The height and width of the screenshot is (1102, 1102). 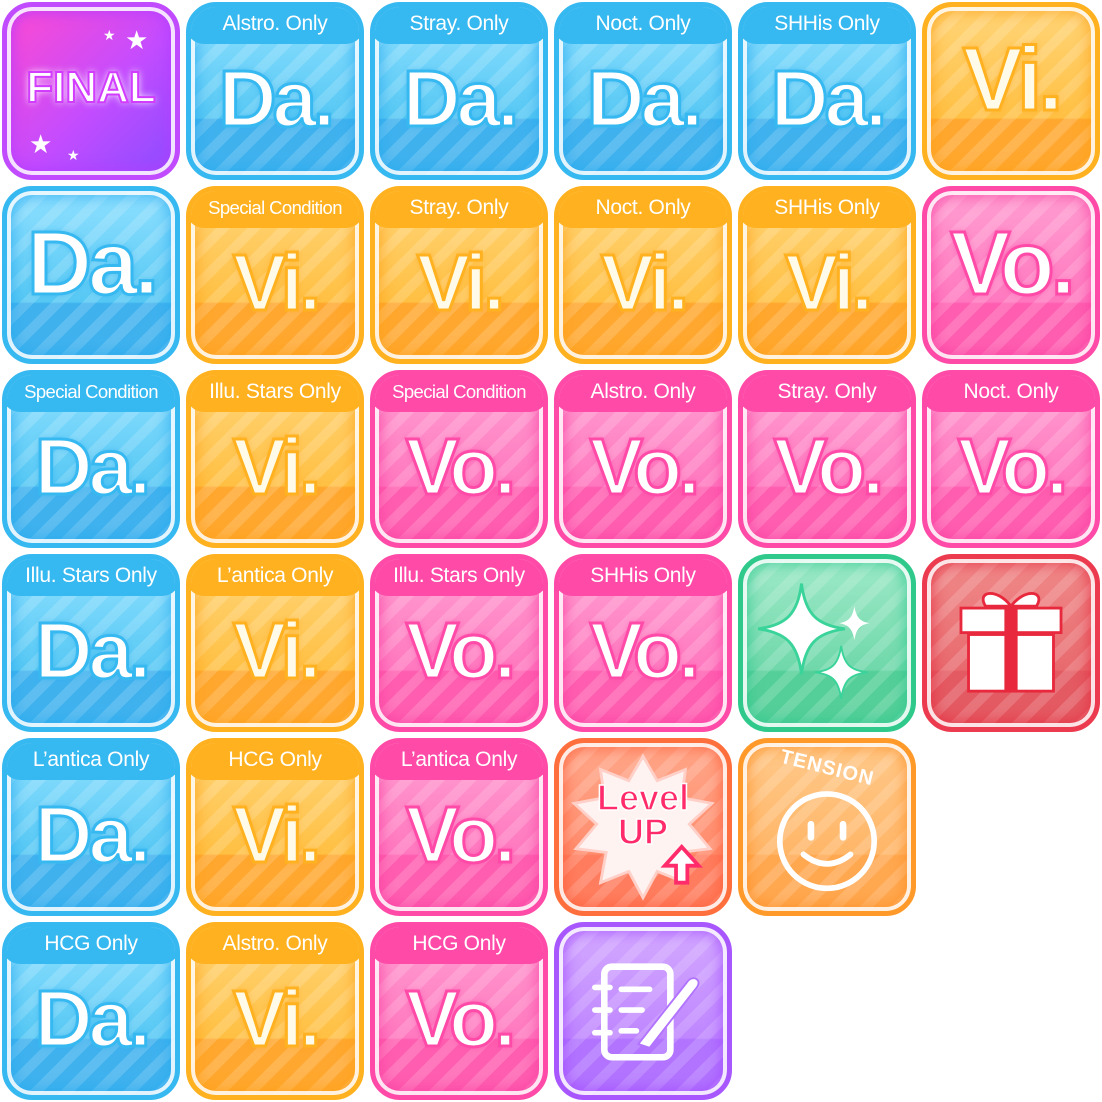 I want to click on tension-skill-tile: TENSION, so click(x=827, y=827).